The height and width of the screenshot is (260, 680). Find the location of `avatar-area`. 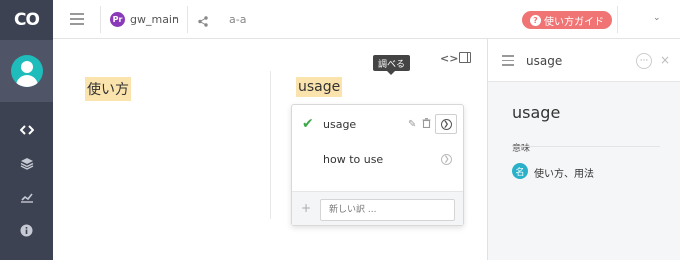

avatar-area is located at coordinates (26, 71).